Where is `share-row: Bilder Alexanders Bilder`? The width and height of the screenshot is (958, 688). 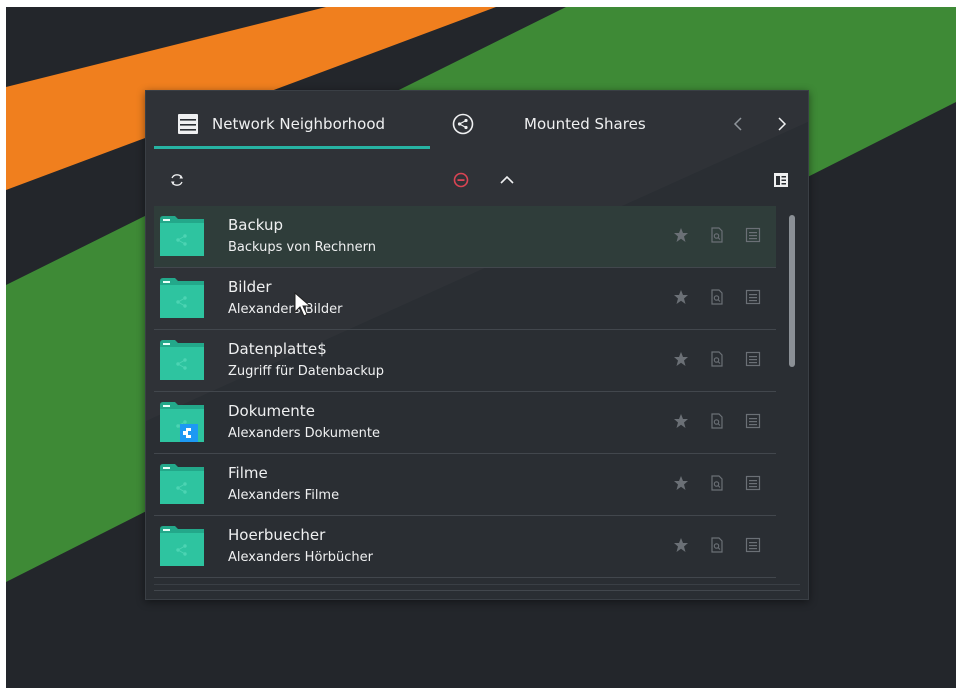
share-row: Bilder Alexanders Bilder is located at coordinates (465, 299).